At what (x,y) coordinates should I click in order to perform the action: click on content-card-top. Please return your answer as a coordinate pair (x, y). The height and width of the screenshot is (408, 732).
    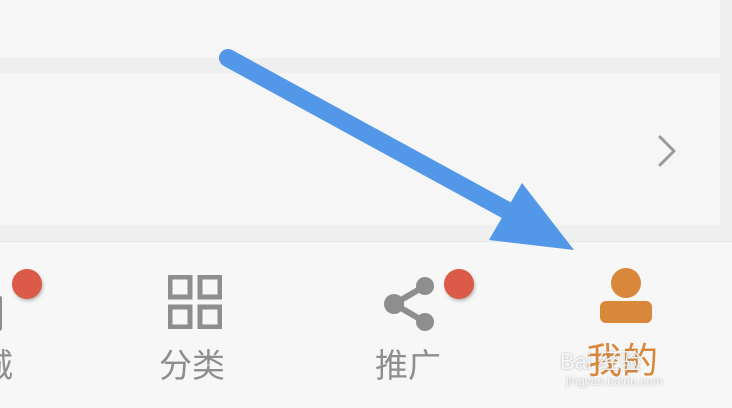
    Looking at the image, I should click on (360, 29).